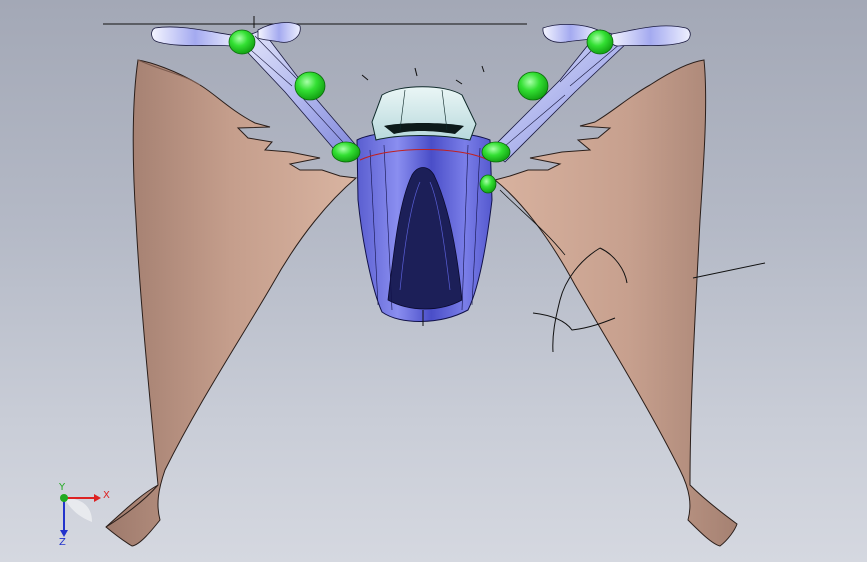 The width and height of the screenshot is (867, 562). What do you see at coordinates (62, 542) in the screenshot?
I see `z-axis-label: Z` at bounding box center [62, 542].